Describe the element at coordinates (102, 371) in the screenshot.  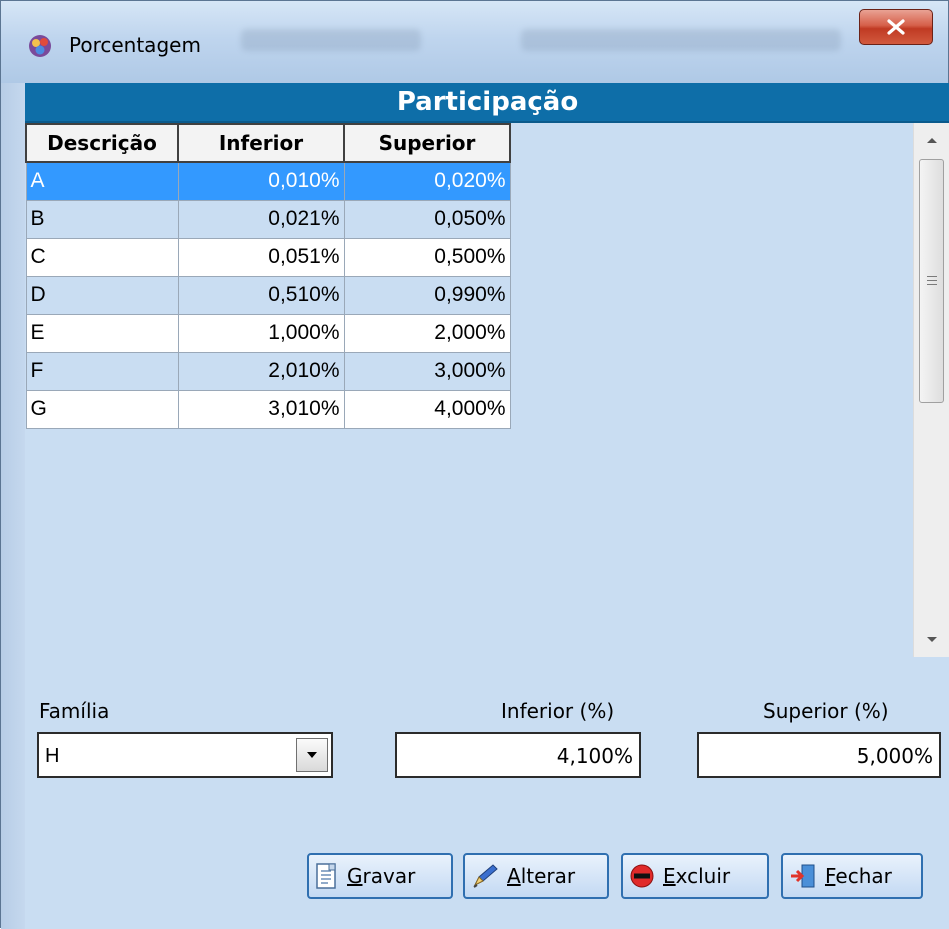
I see `cell-descricao: F` at that location.